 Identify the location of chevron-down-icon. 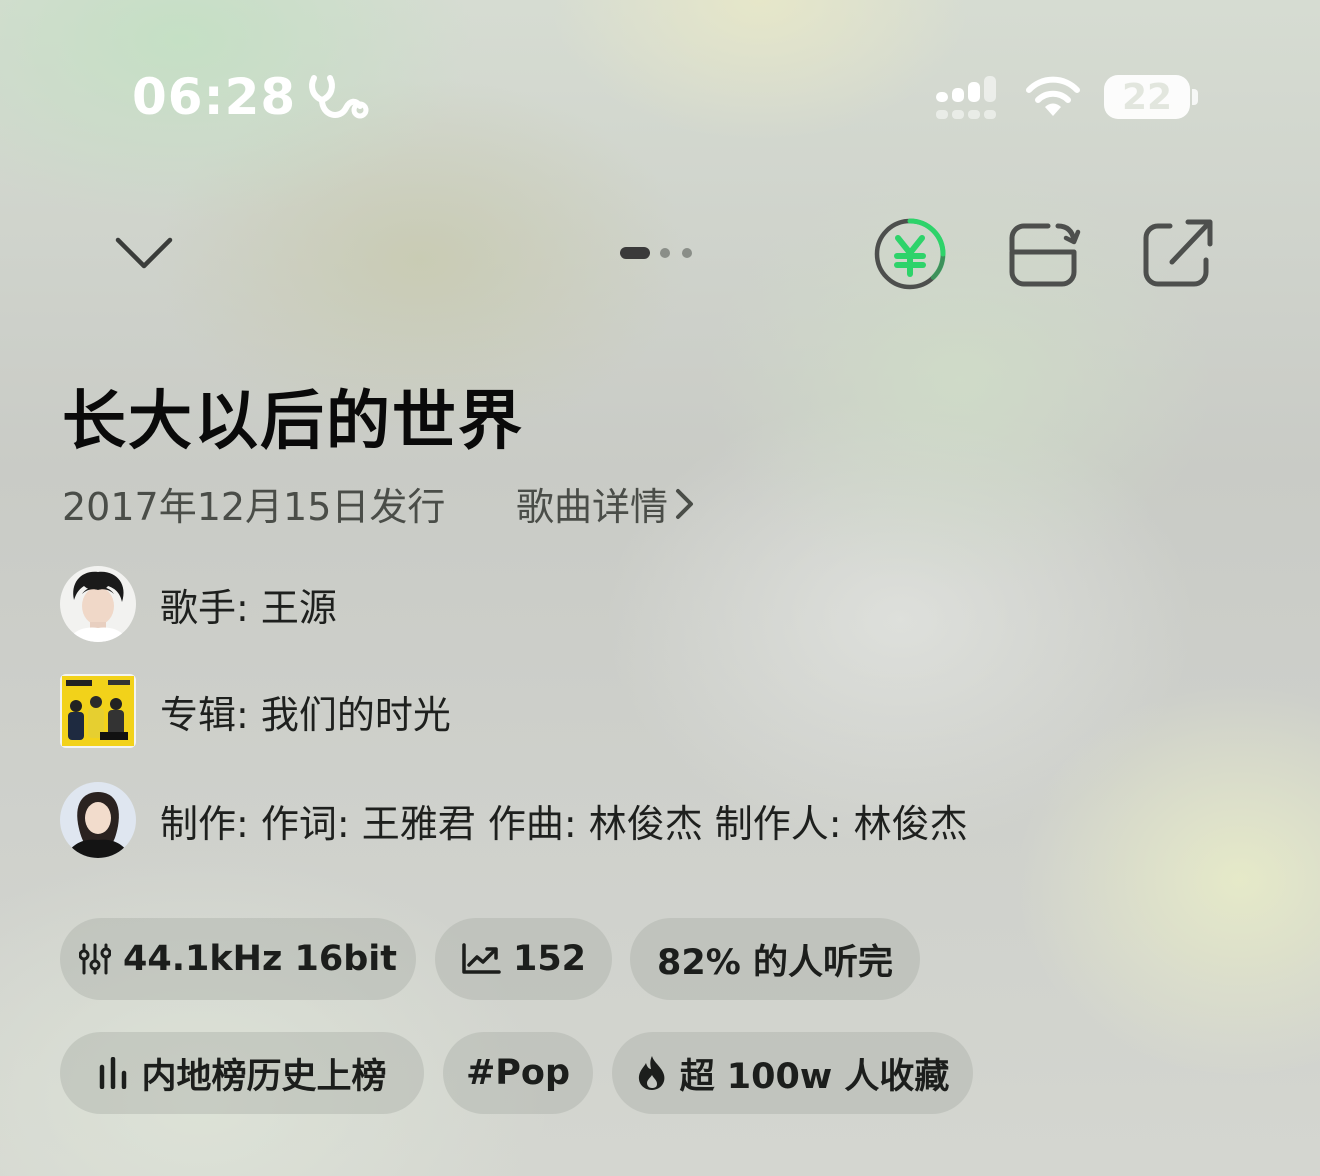
(144, 252).